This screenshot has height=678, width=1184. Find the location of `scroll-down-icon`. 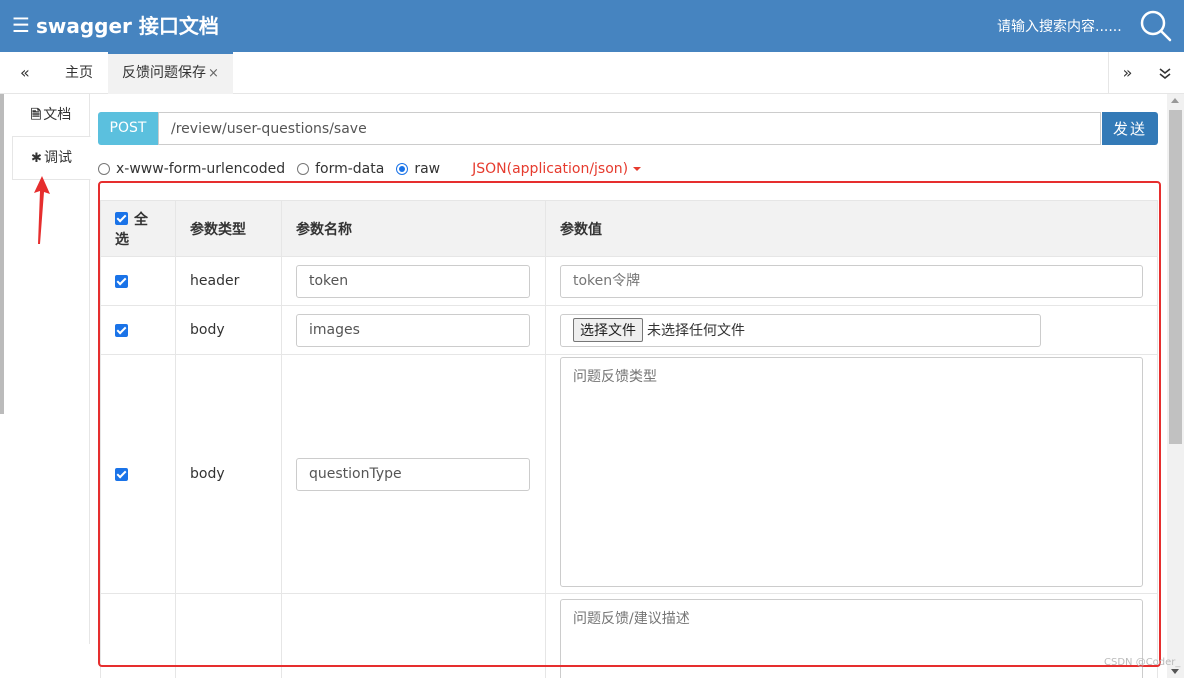

scroll-down-icon is located at coordinates (1175, 671).